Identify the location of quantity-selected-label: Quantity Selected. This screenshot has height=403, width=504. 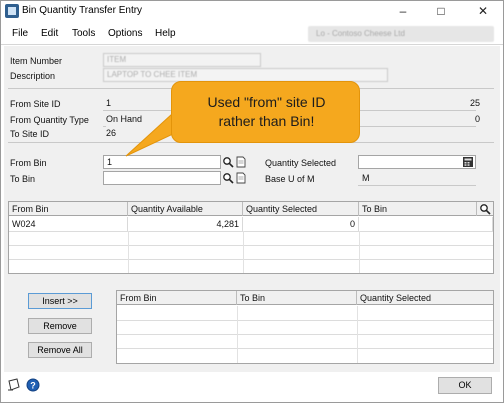
(301, 163).